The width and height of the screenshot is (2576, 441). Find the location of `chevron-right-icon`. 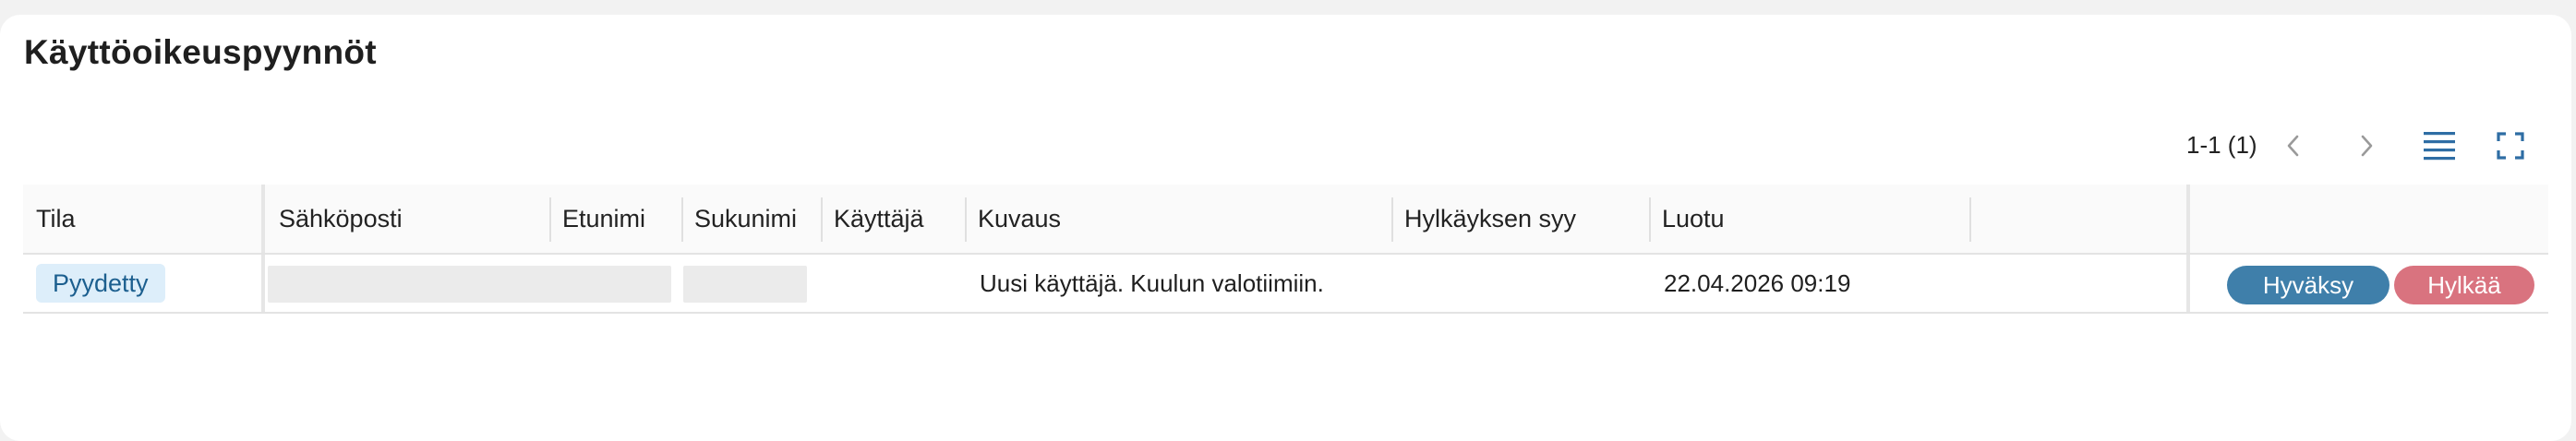

chevron-right-icon is located at coordinates (2367, 146).